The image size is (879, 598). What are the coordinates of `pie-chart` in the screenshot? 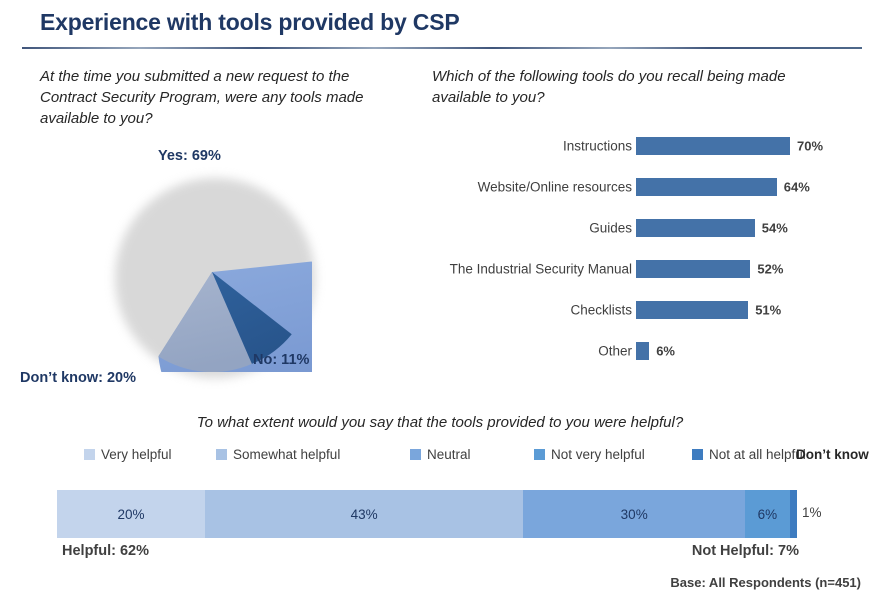 It's located at (213, 275).